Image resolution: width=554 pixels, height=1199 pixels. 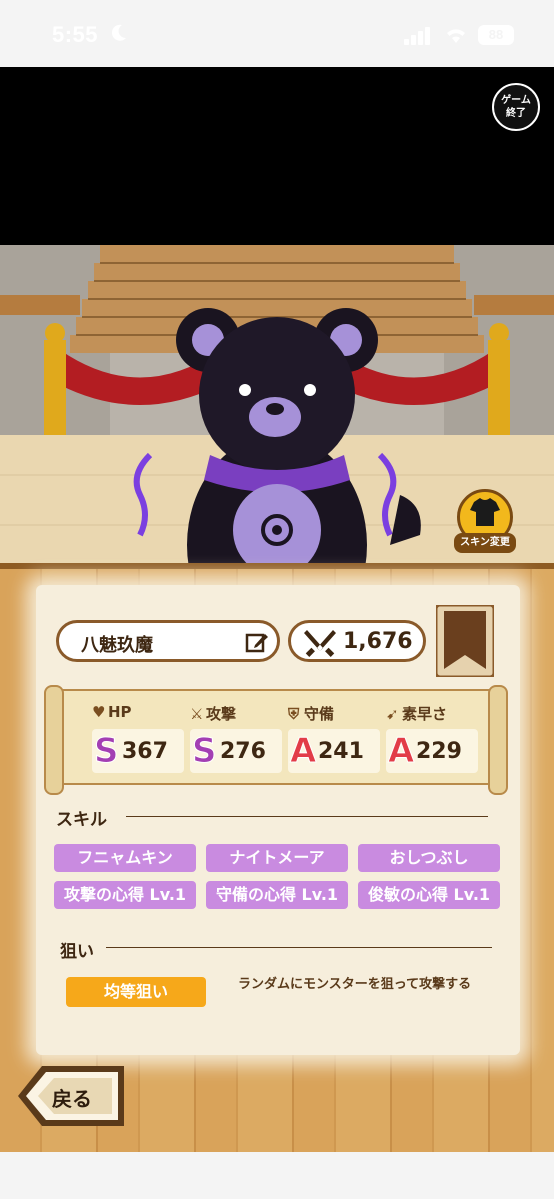 I want to click on battery-level: 88, so click(x=496, y=34).